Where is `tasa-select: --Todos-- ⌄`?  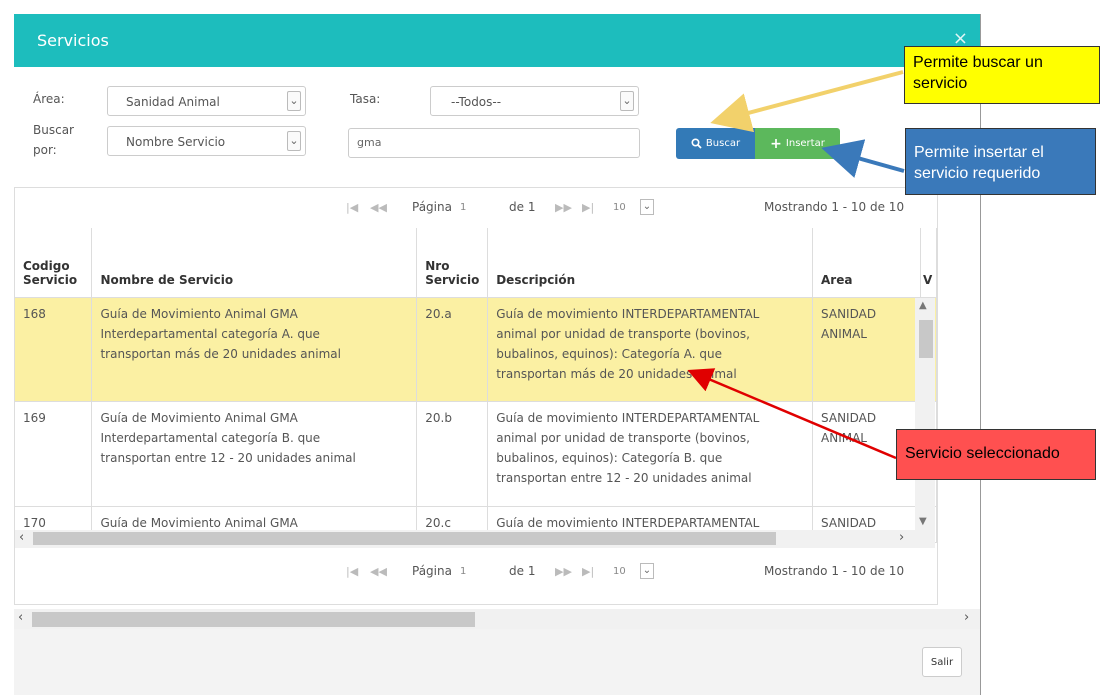
tasa-select: --Todos-- ⌄ is located at coordinates (534, 101).